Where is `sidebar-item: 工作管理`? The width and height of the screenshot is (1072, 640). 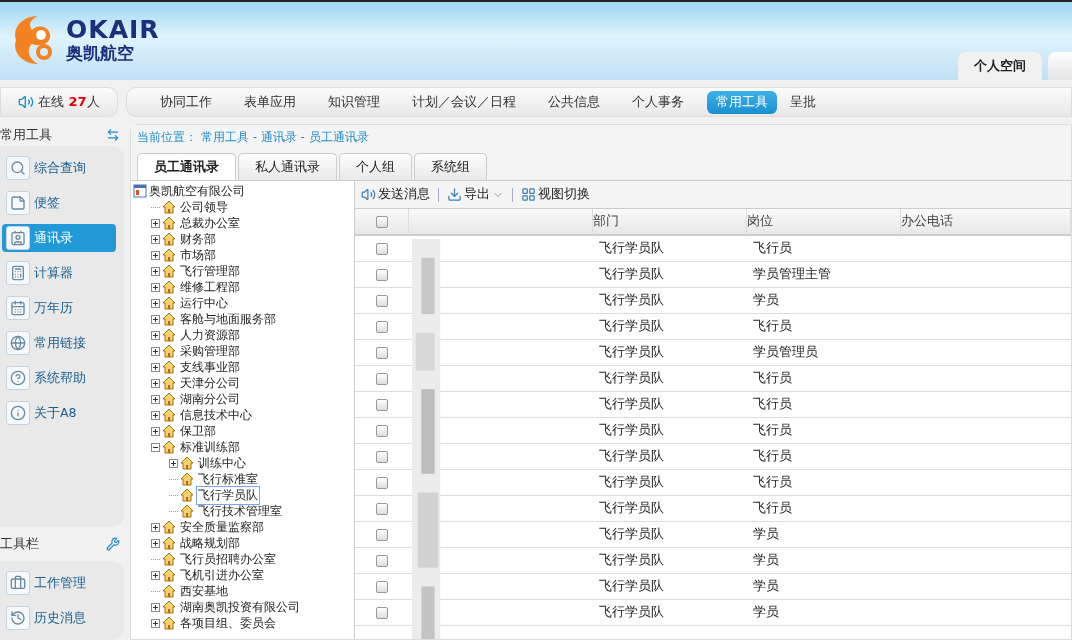 sidebar-item: 工作管理 is located at coordinates (59, 583).